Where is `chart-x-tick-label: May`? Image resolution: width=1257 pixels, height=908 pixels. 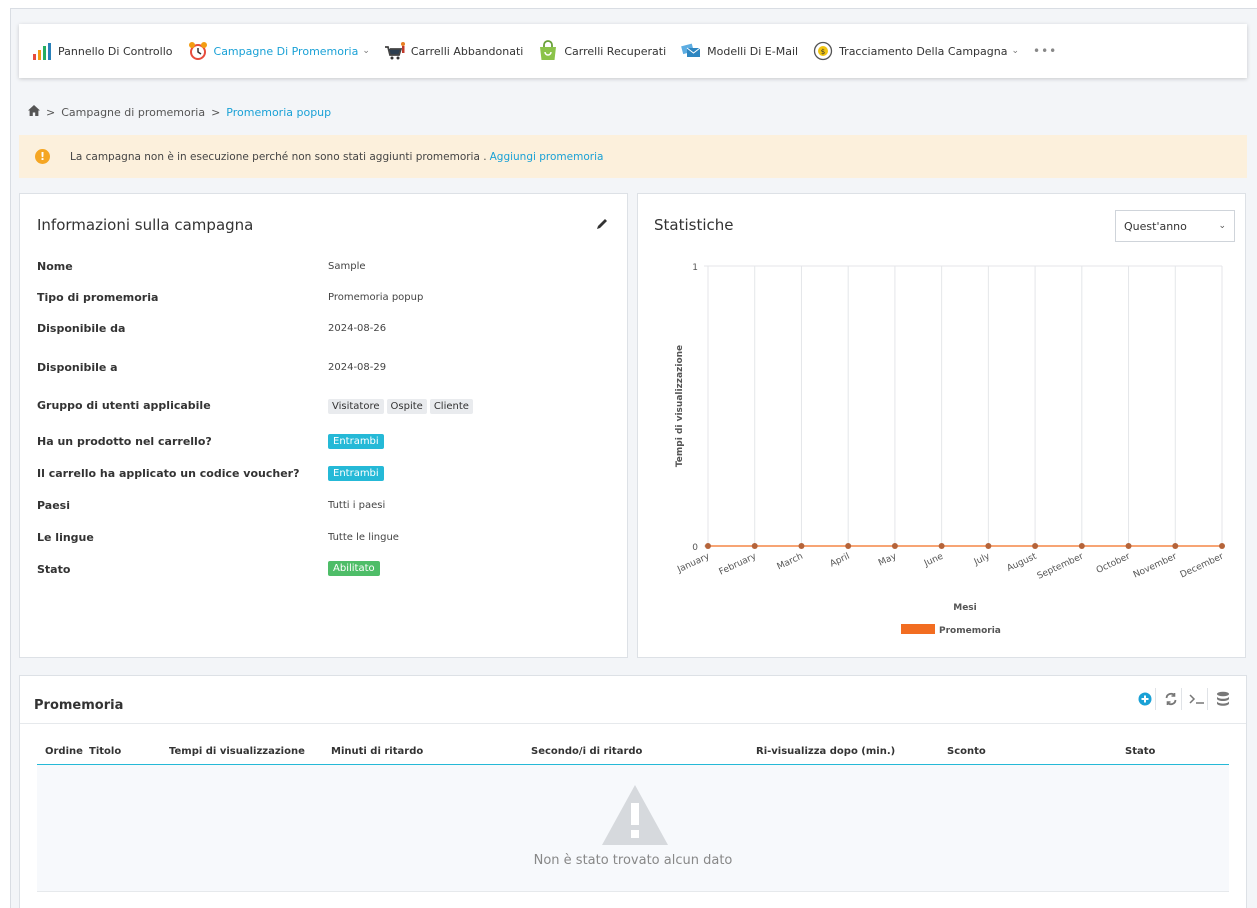 chart-x-tick-label: May is located at coordinates (888, 559).